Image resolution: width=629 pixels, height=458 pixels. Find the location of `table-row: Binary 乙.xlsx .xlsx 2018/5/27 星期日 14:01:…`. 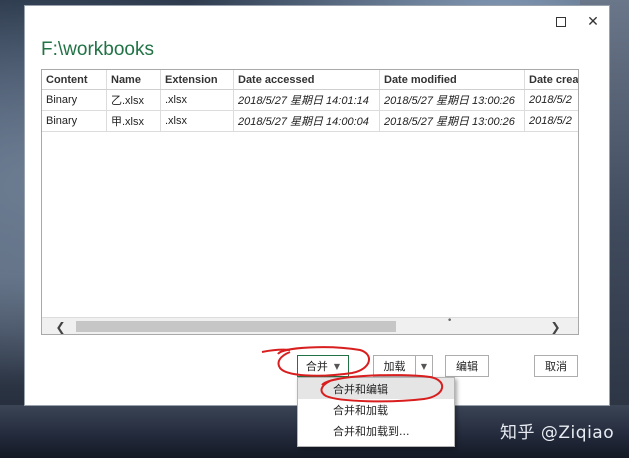

table-row: Binary 乙.xlsx .xlsx 2018/5/27 星期日 14:01:… is located at coordinates (310, 100).